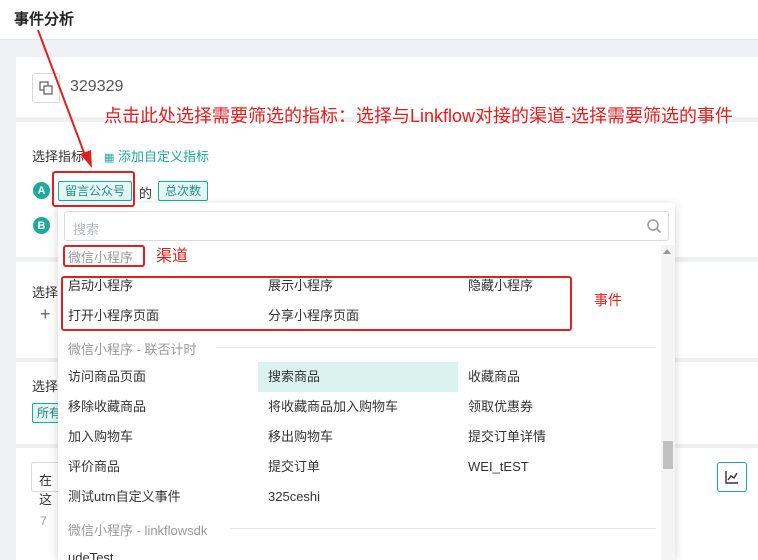  I want to click on channel-annotation: 渠道, so click(172, 256).